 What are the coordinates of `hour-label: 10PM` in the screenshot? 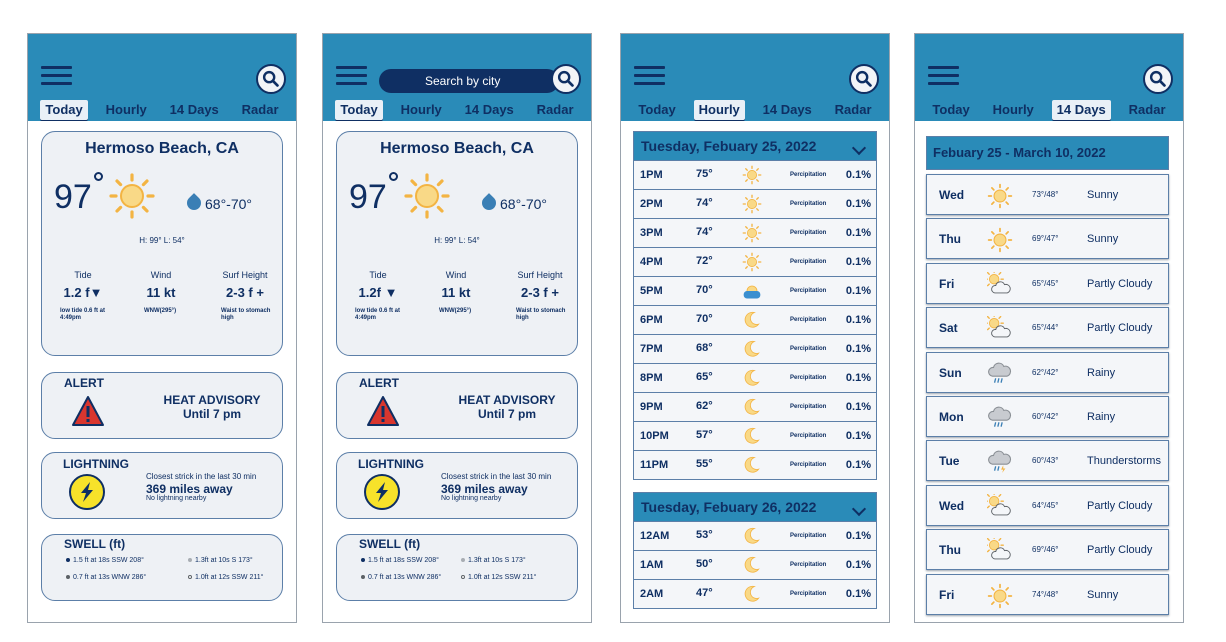 It's located at (654, 436).